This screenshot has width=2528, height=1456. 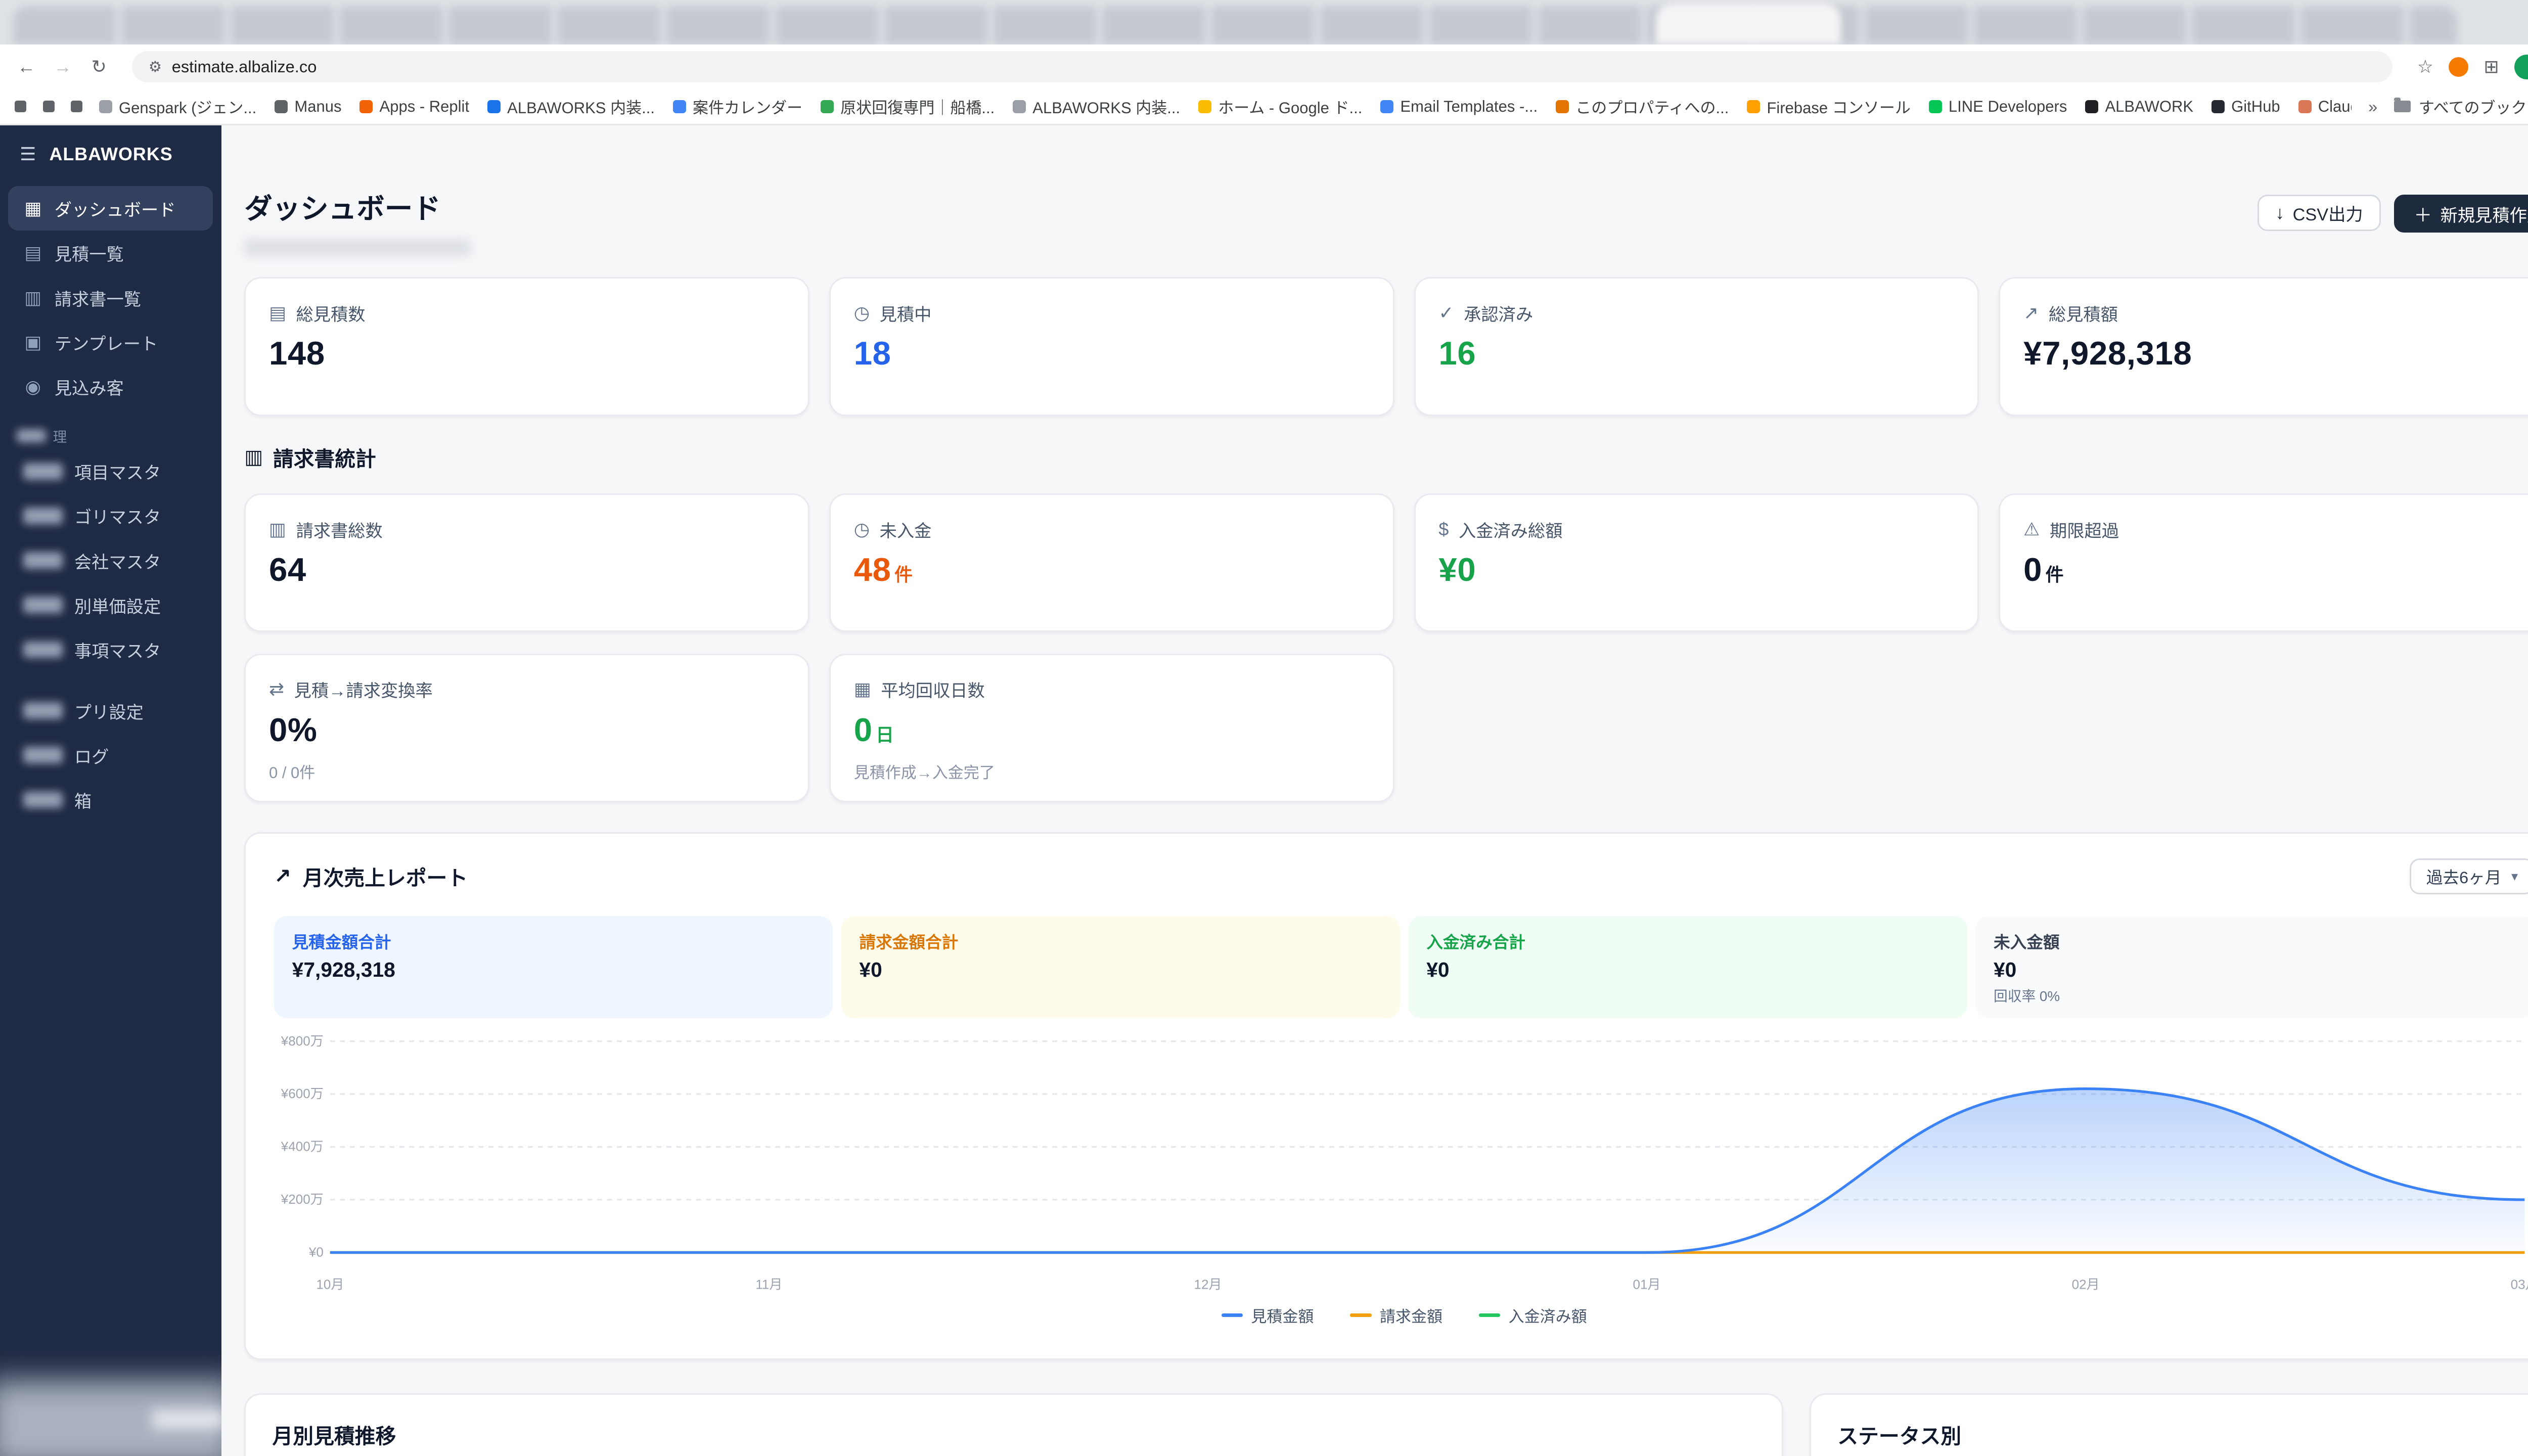 I want to click on back-icon: ←, so click(x=26, y=66).